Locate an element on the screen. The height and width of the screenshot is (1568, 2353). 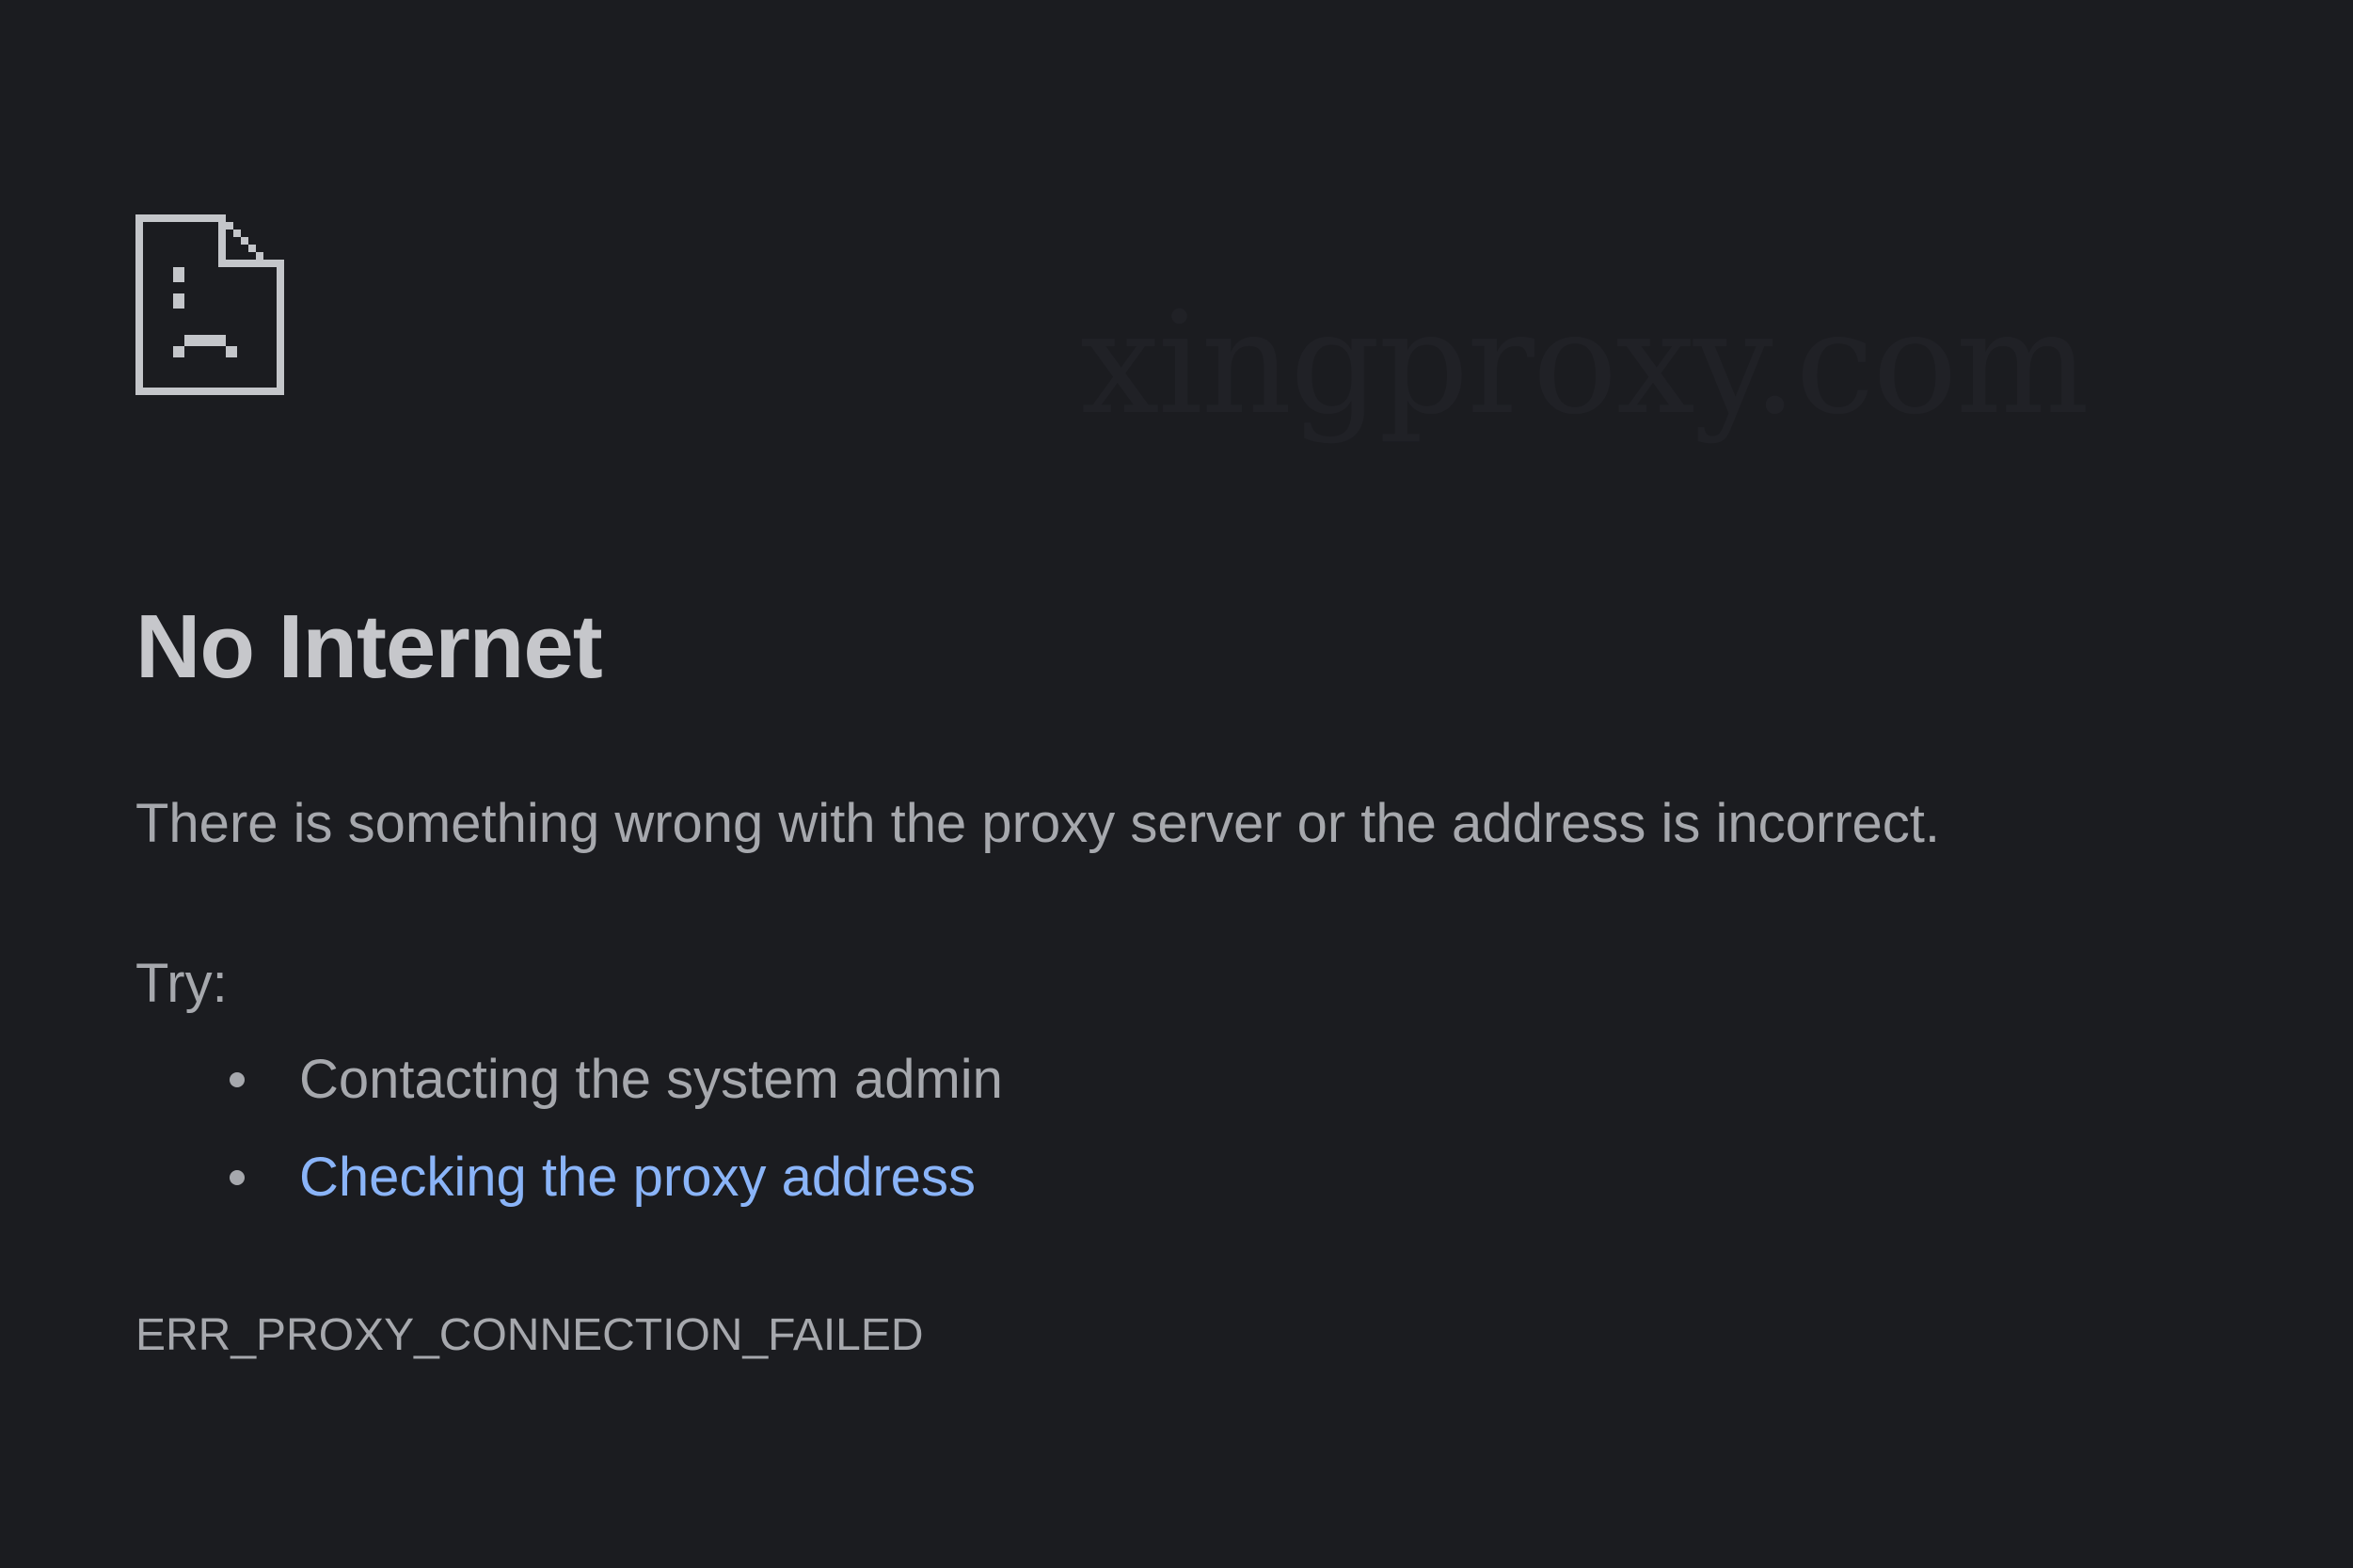
watermark: xingproxy.com is located at coordinates (1585, 364).